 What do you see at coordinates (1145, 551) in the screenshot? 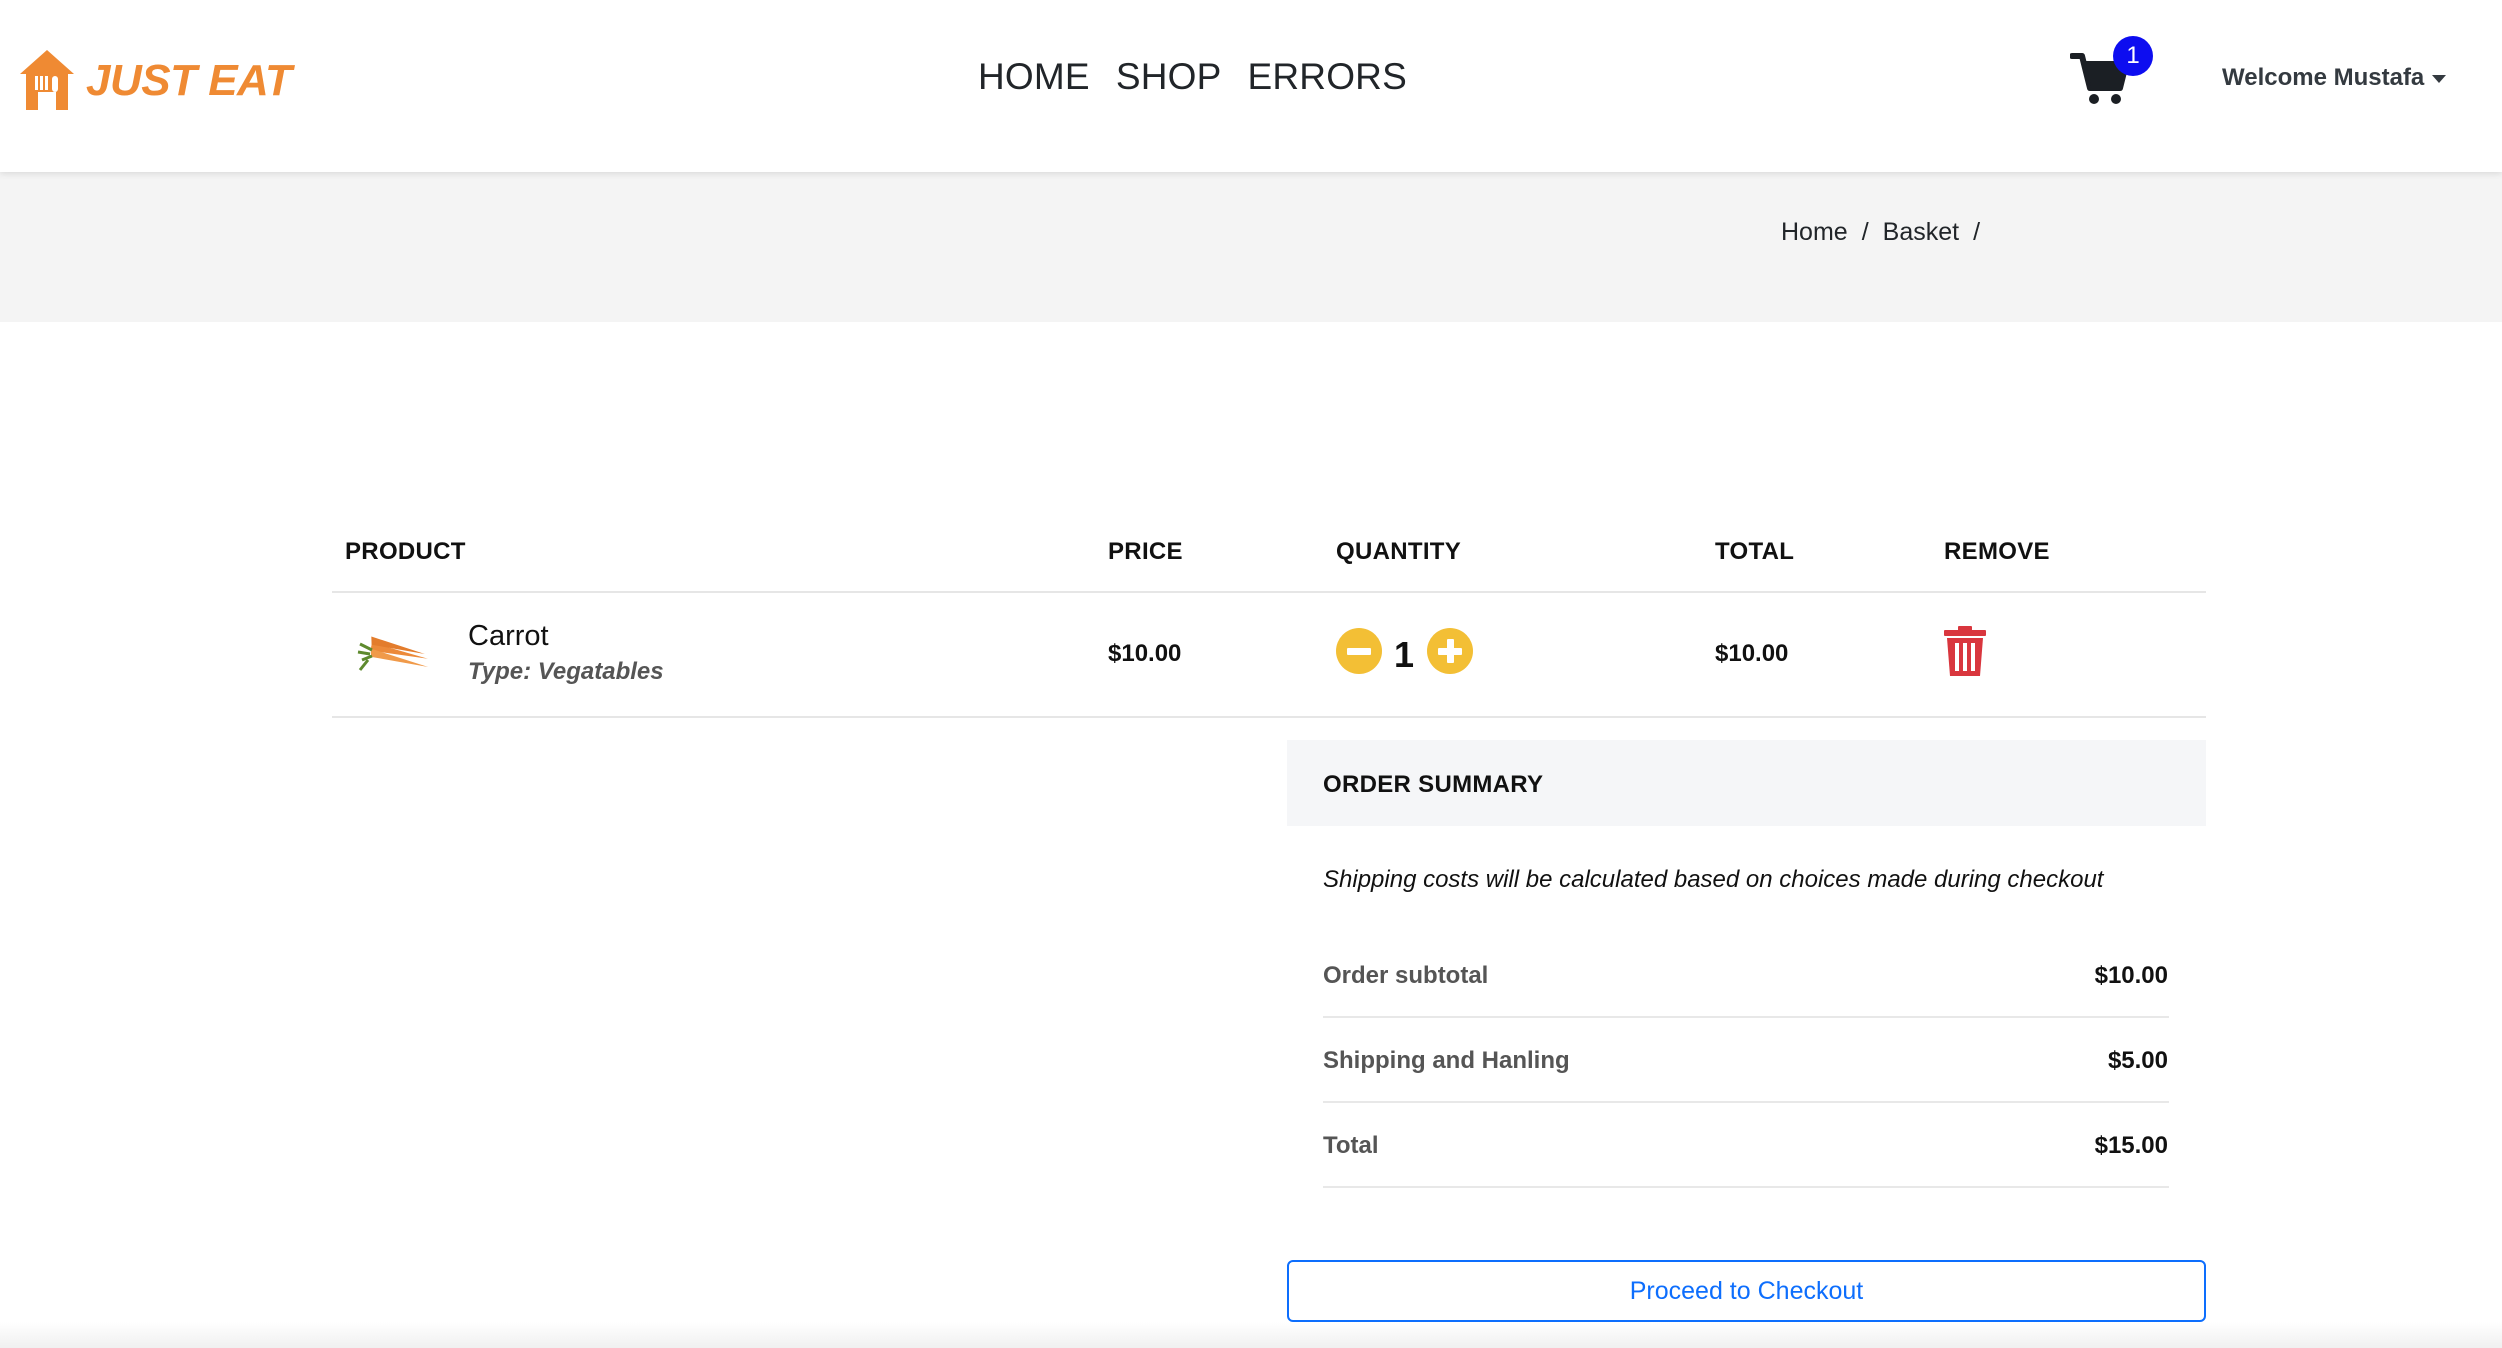
I see `header-price: PRICE` at bounding box center [1145, 551].